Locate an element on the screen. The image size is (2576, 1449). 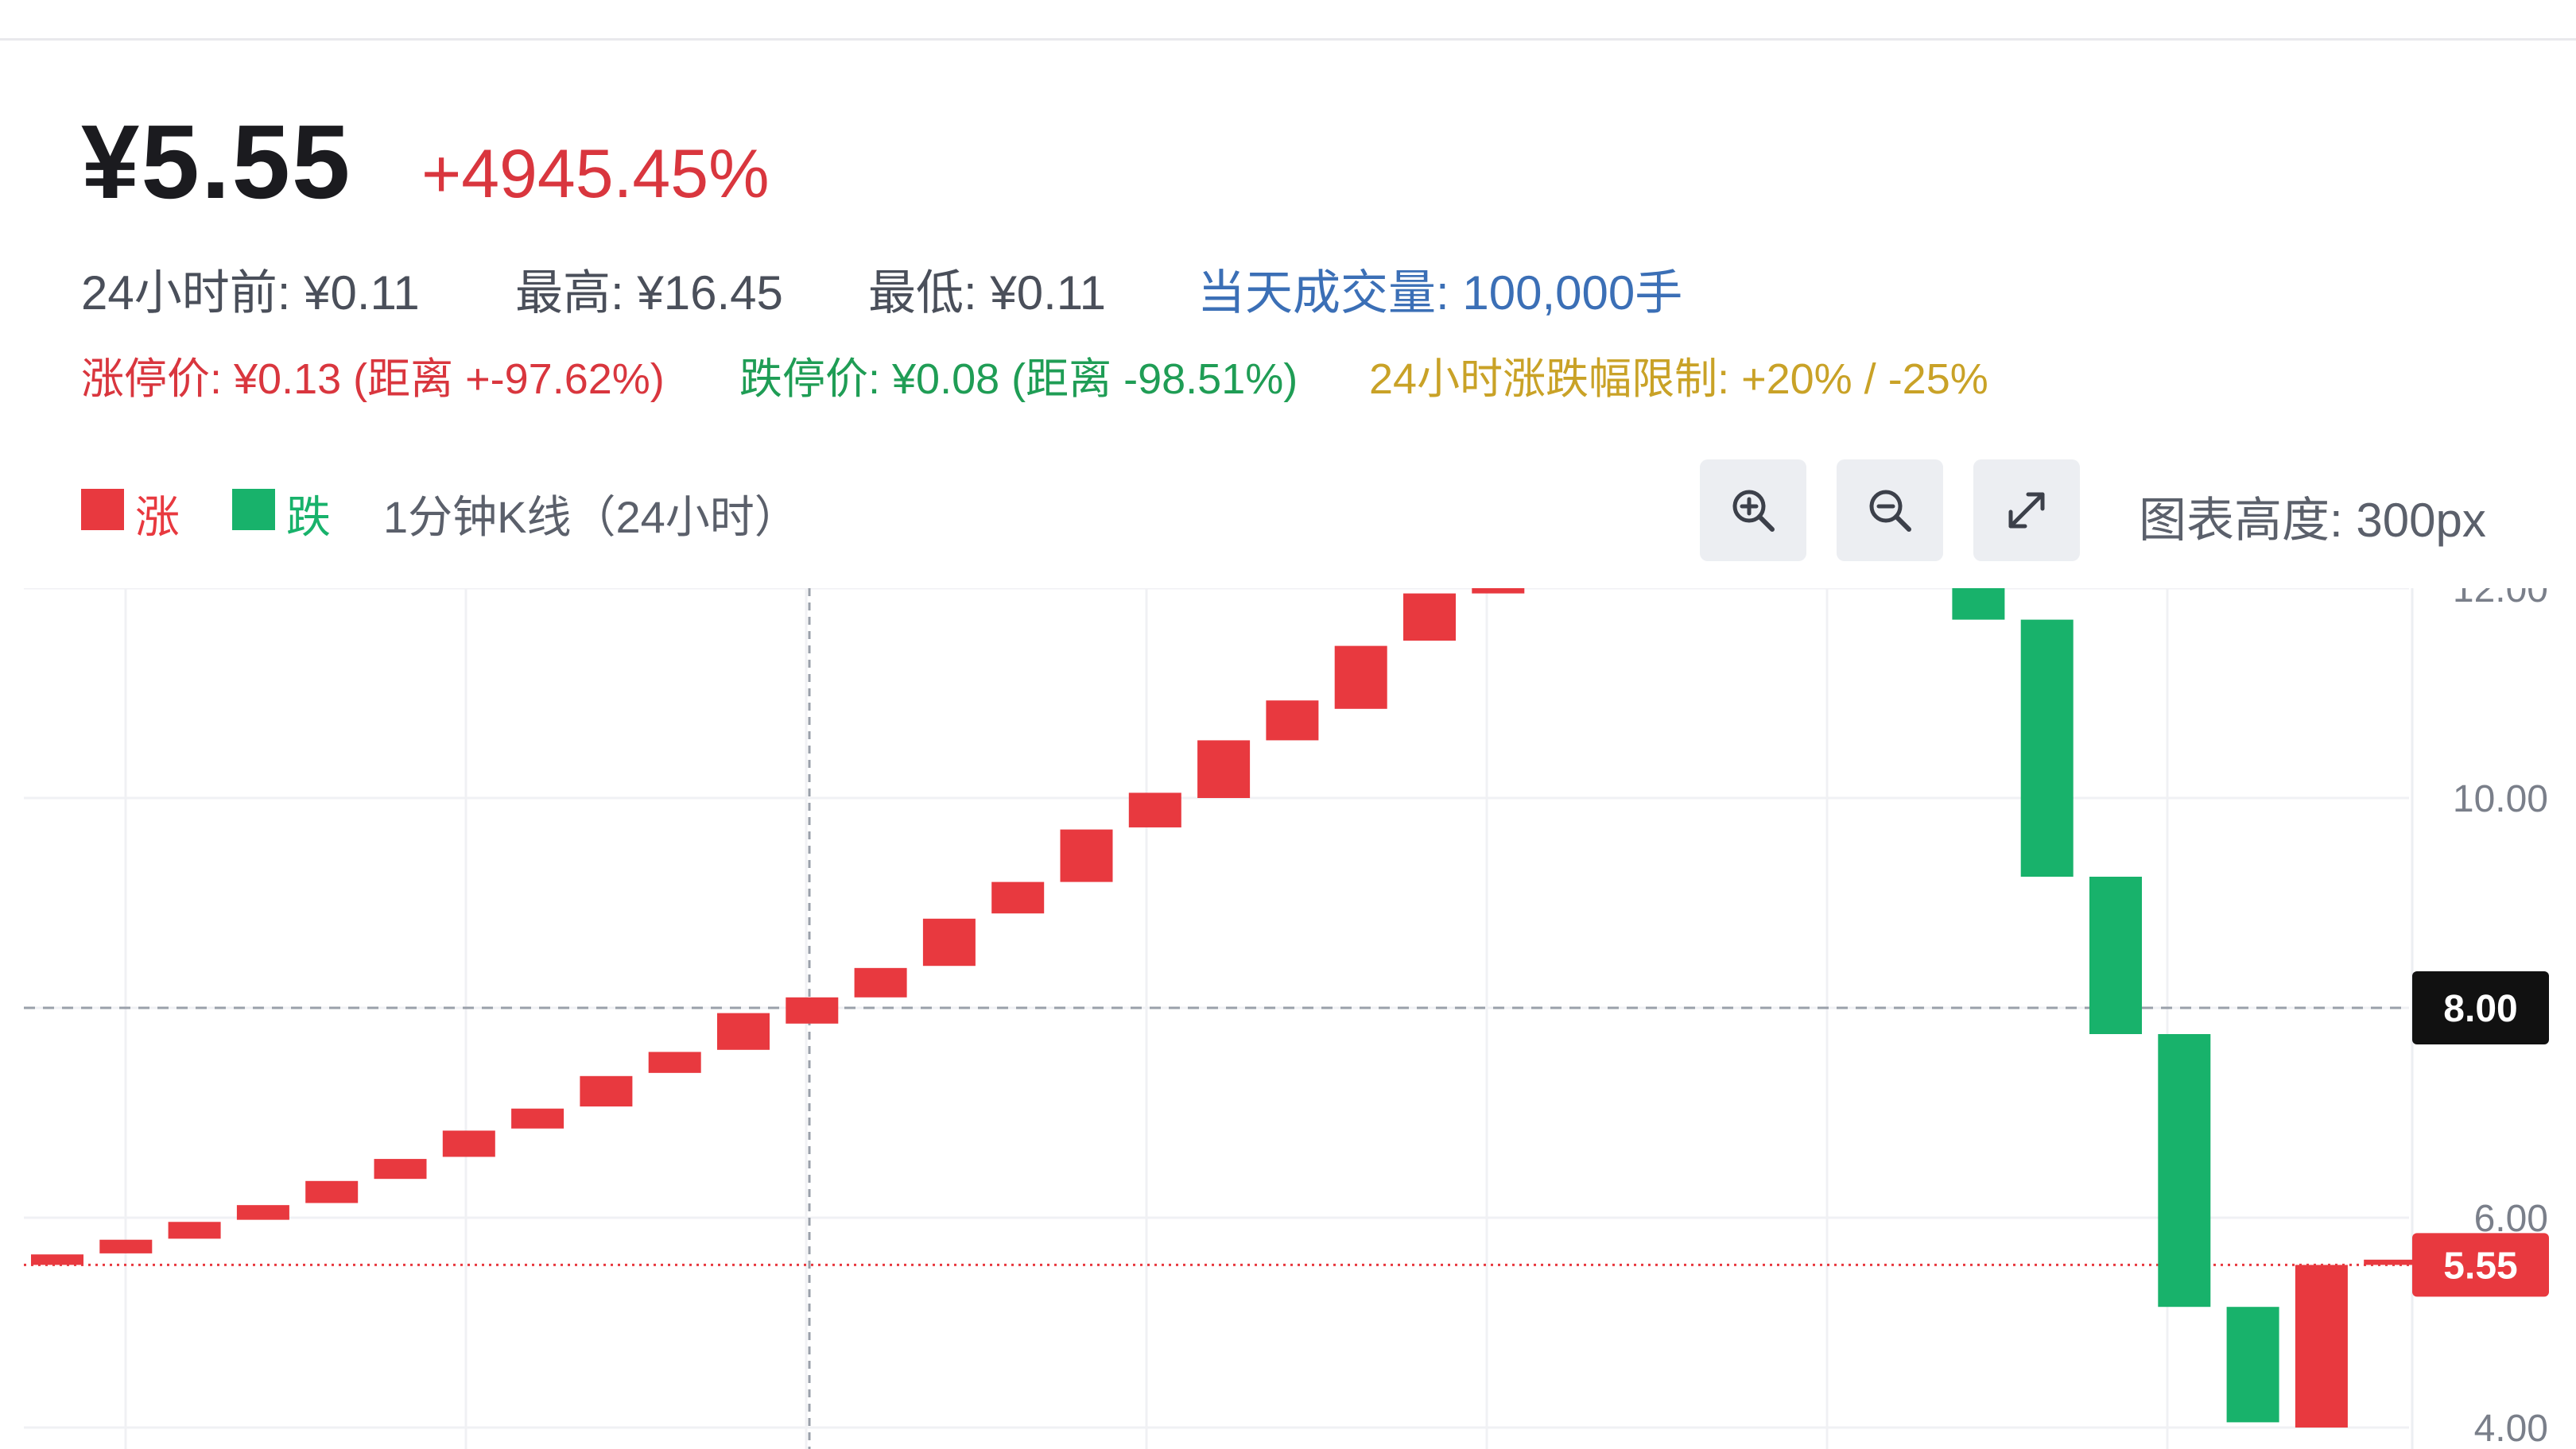
chart-height-label: 图表高度: 300px is located at coordinates (2313, 521).